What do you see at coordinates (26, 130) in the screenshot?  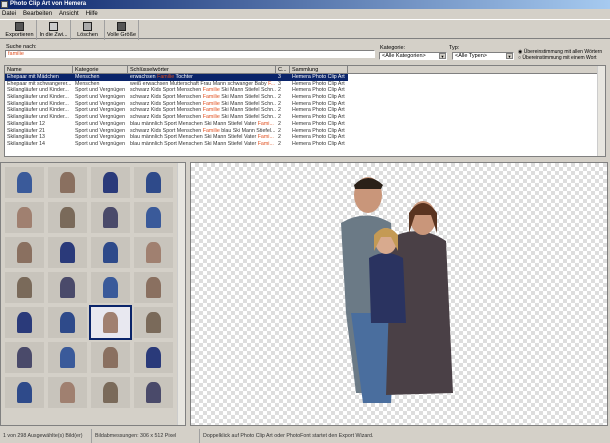 I see `cell-name: Skilangläufer 21` at bounding box center [26, 130].